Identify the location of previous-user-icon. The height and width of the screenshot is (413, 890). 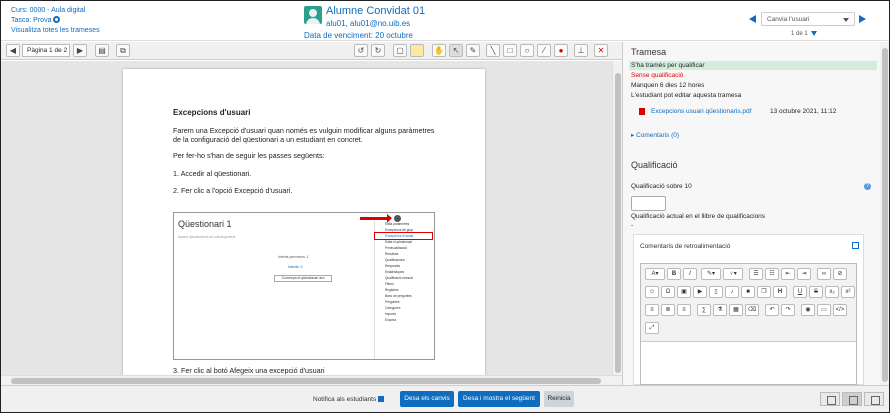
(752, 19).